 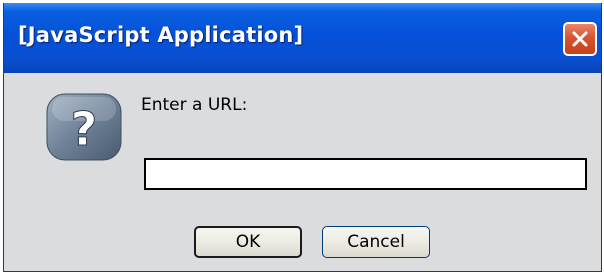 What do you see at coordinates (248, 242) in the screenshot?
I see `ok-button: OK` at bounding box center [248, 242].